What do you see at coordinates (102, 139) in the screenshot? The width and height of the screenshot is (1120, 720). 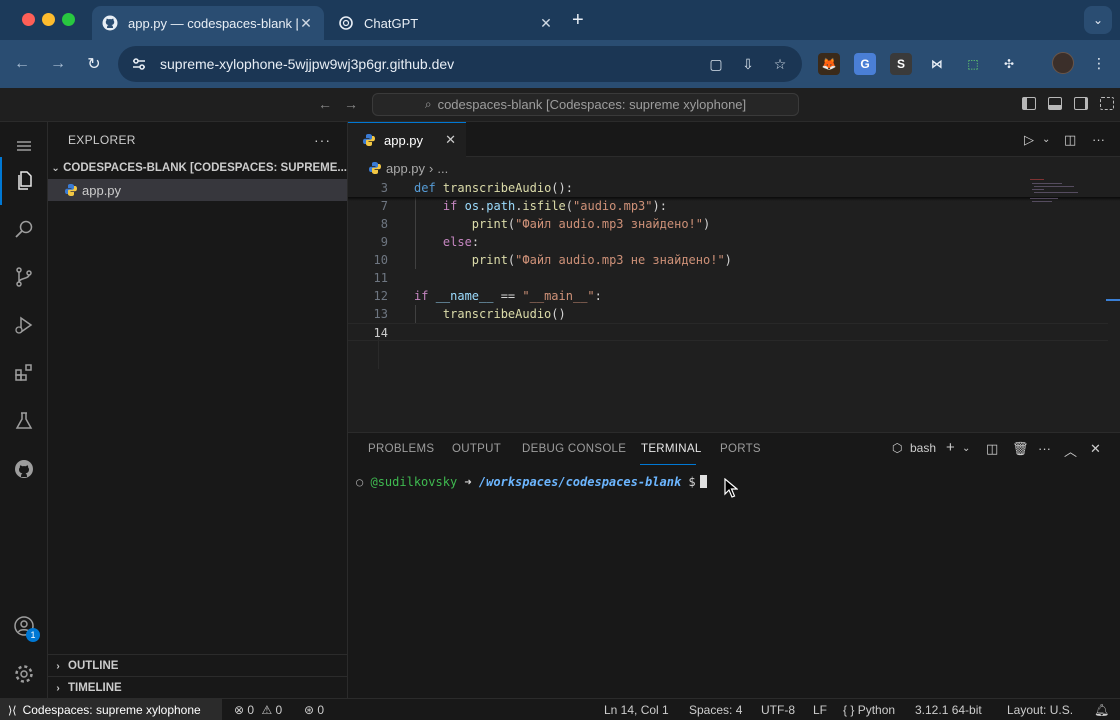 I see `explorer-title: EXPLORER` at bounding box center [102, 139].